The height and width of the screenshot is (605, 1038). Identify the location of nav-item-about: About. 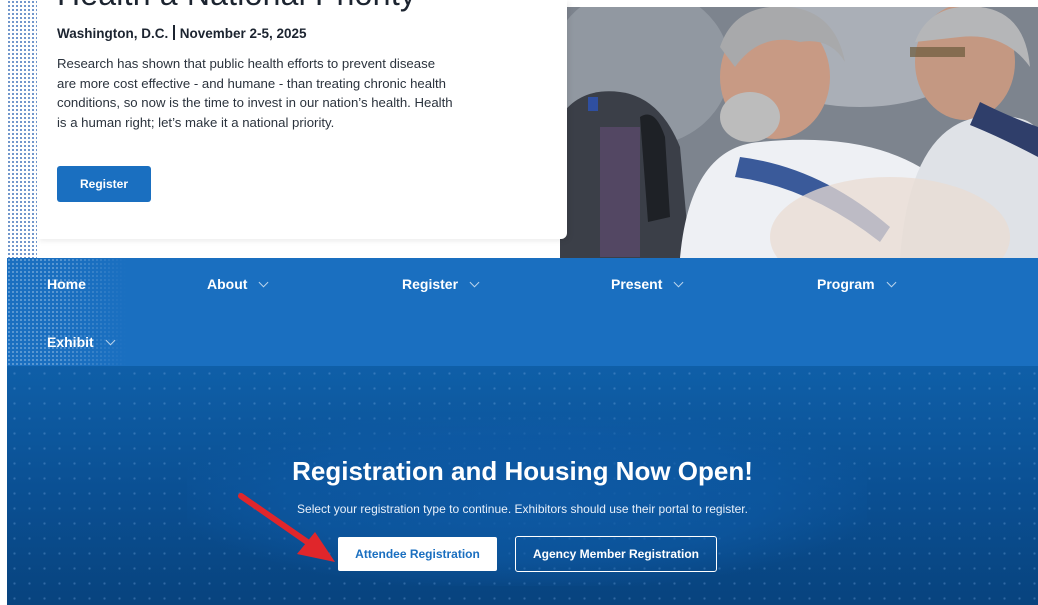
(238, 284).